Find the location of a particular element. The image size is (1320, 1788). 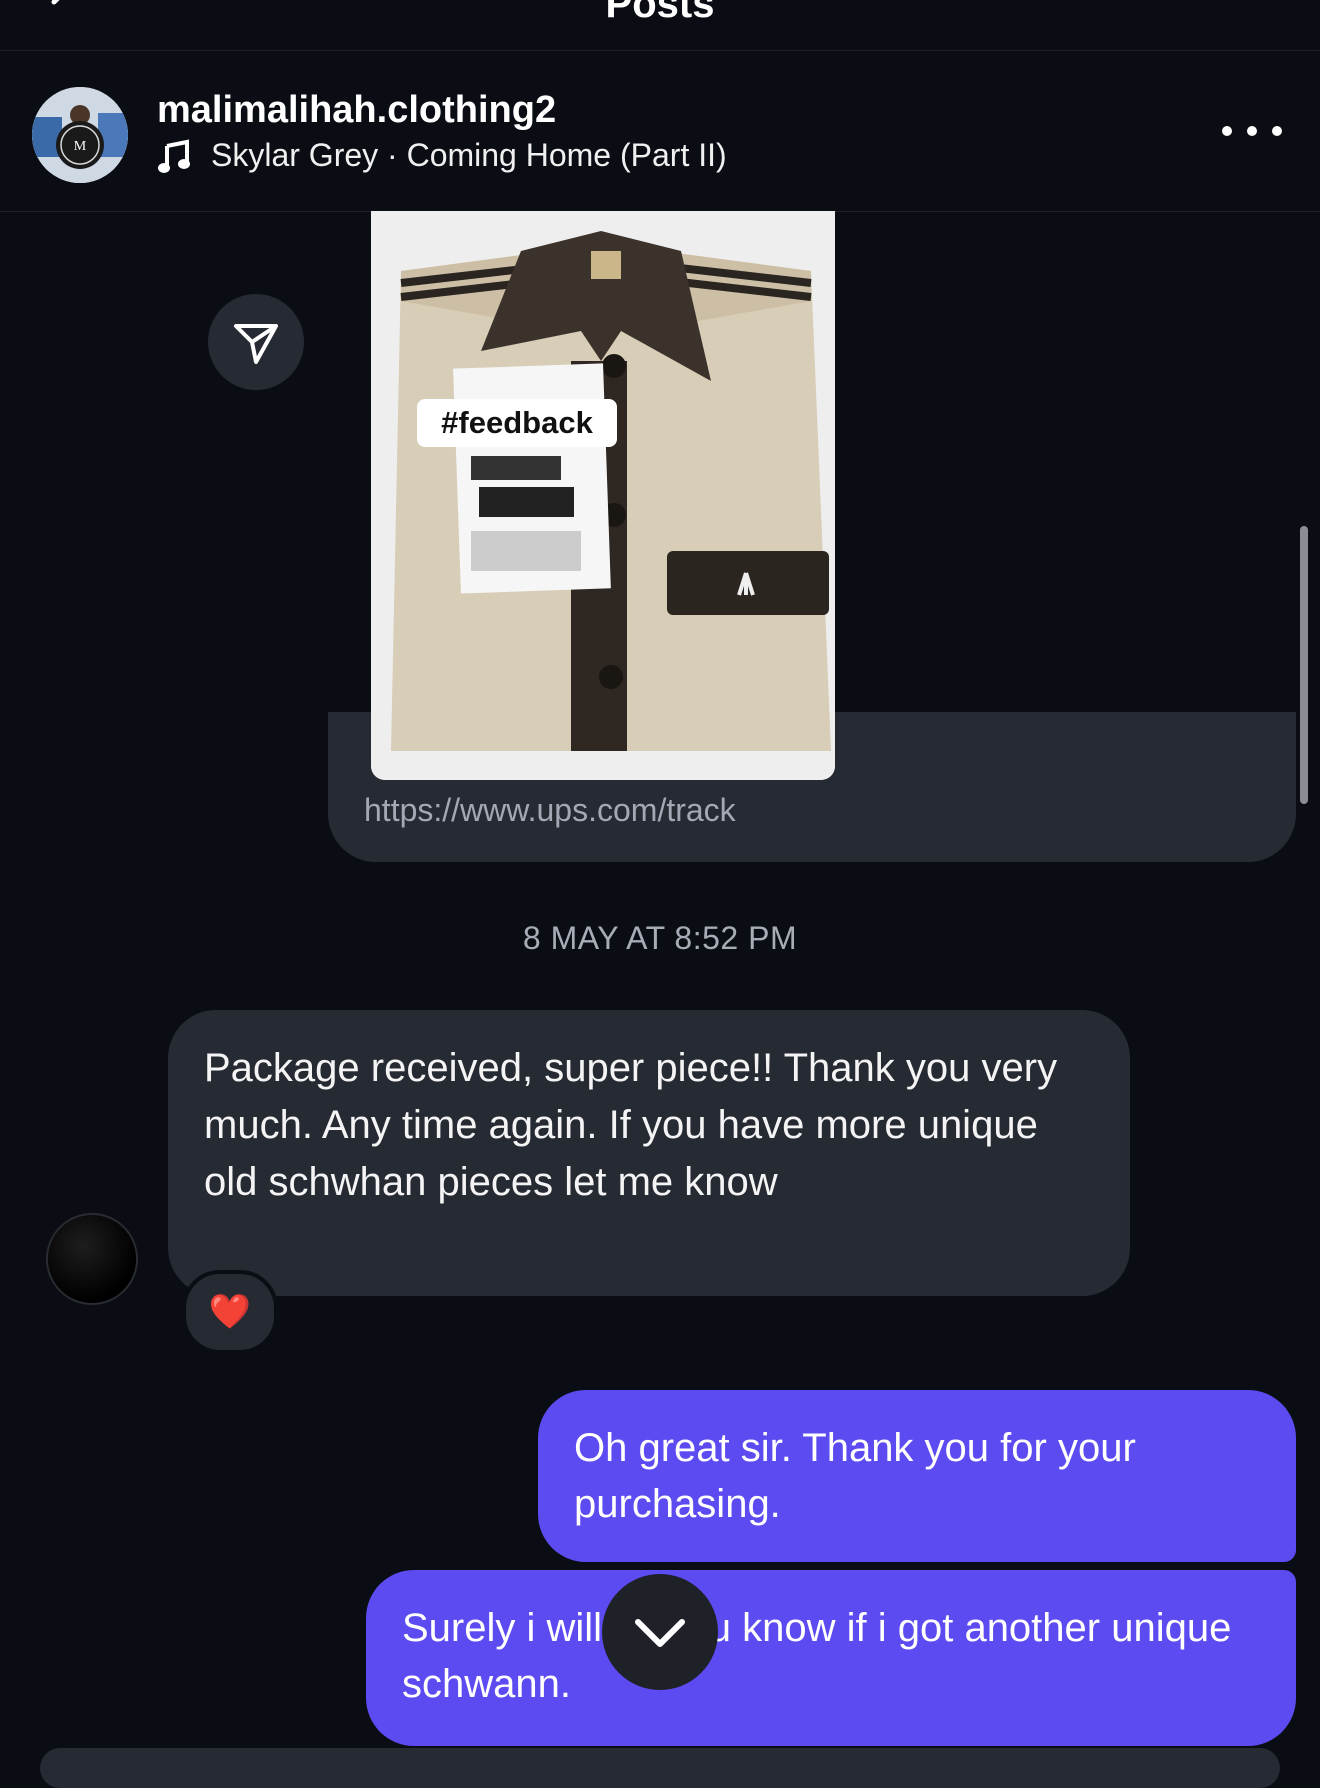

more-options-icon is located at coordinates (1252, 131).